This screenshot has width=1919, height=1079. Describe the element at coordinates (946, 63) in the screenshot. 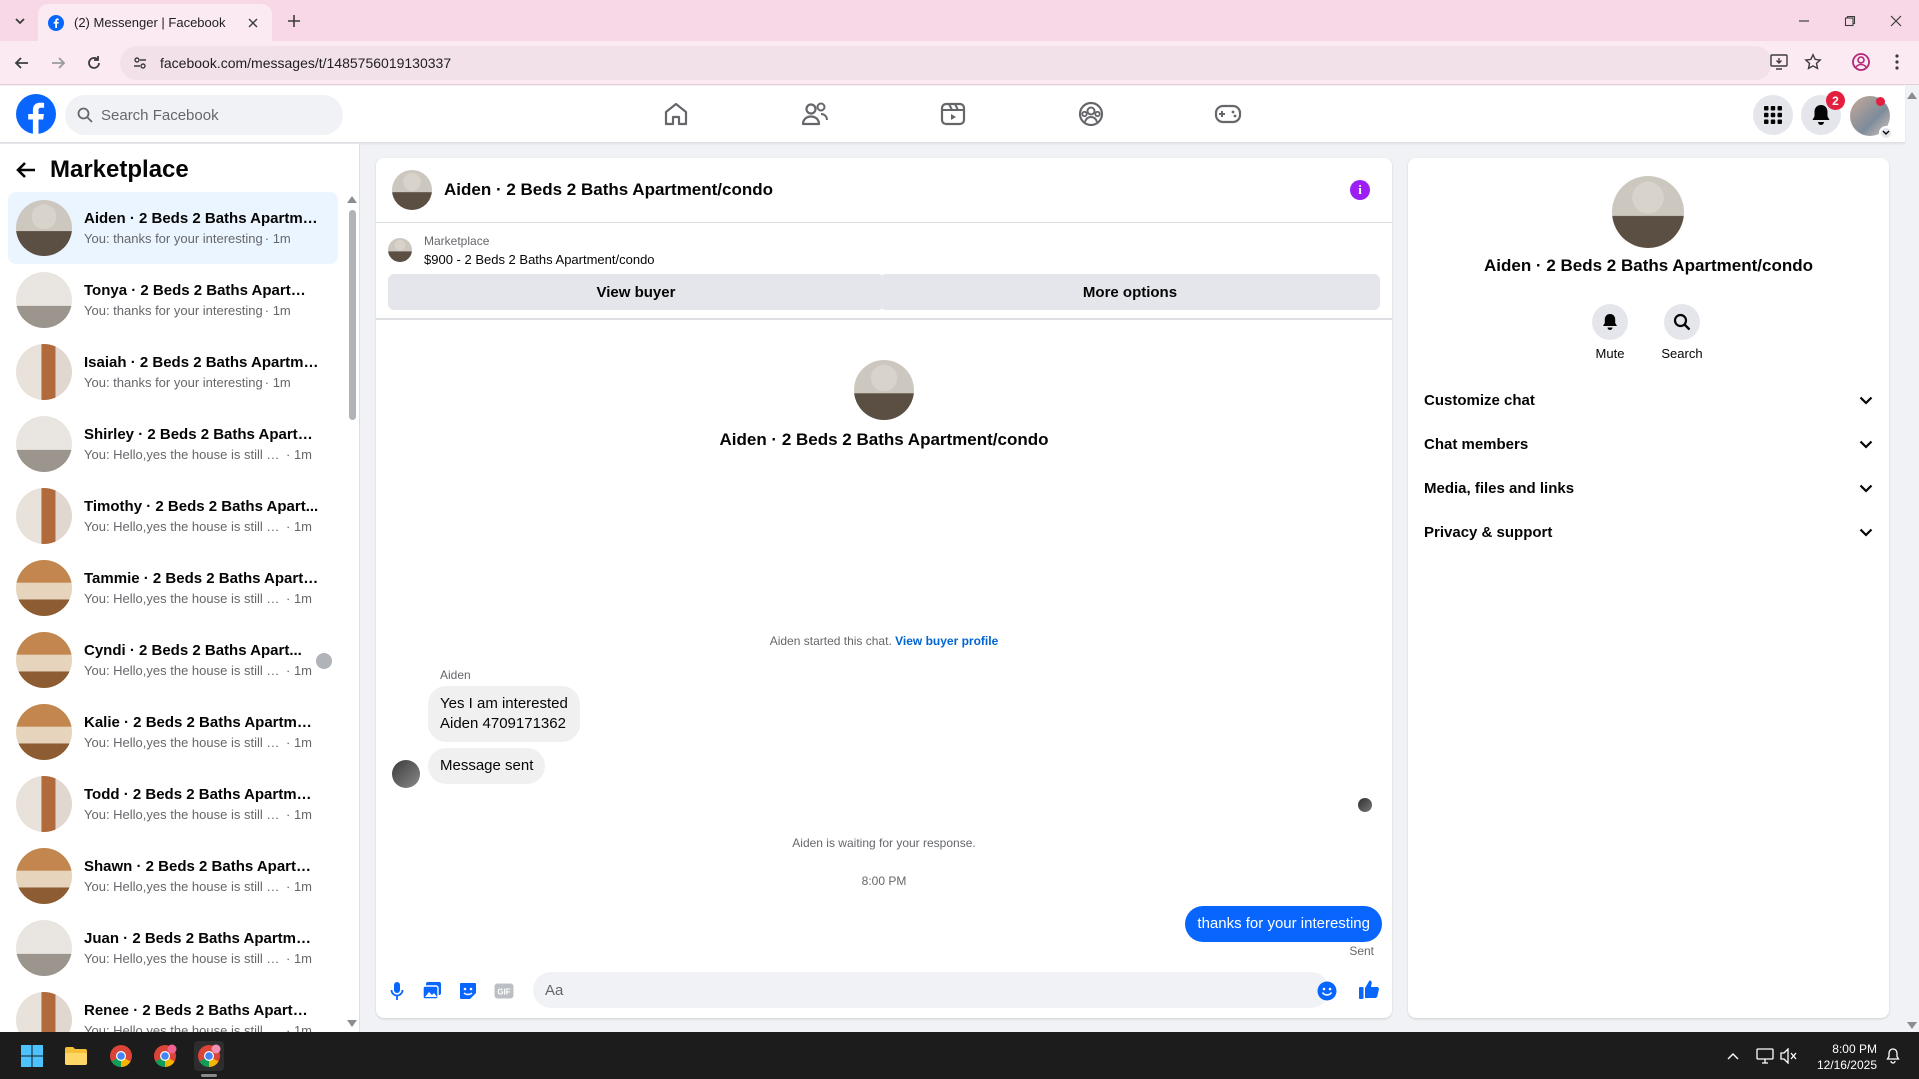

I see `address-bar: facebook.com/messages/t/1485756019130337` at that location.